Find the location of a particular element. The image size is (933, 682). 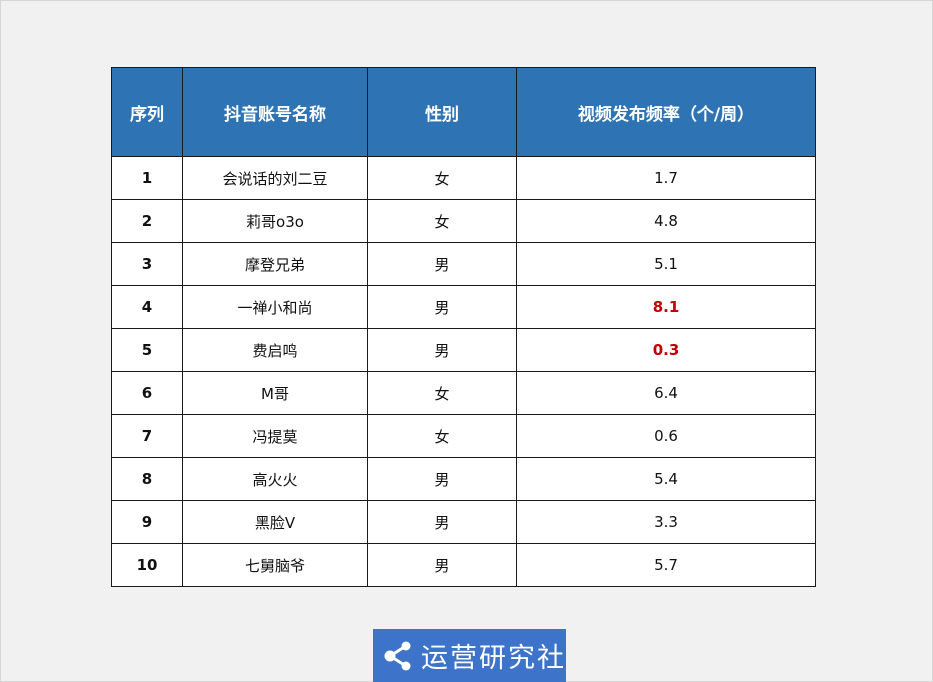

logo-text: 运营研究社 is located at coordinates (493, 658).